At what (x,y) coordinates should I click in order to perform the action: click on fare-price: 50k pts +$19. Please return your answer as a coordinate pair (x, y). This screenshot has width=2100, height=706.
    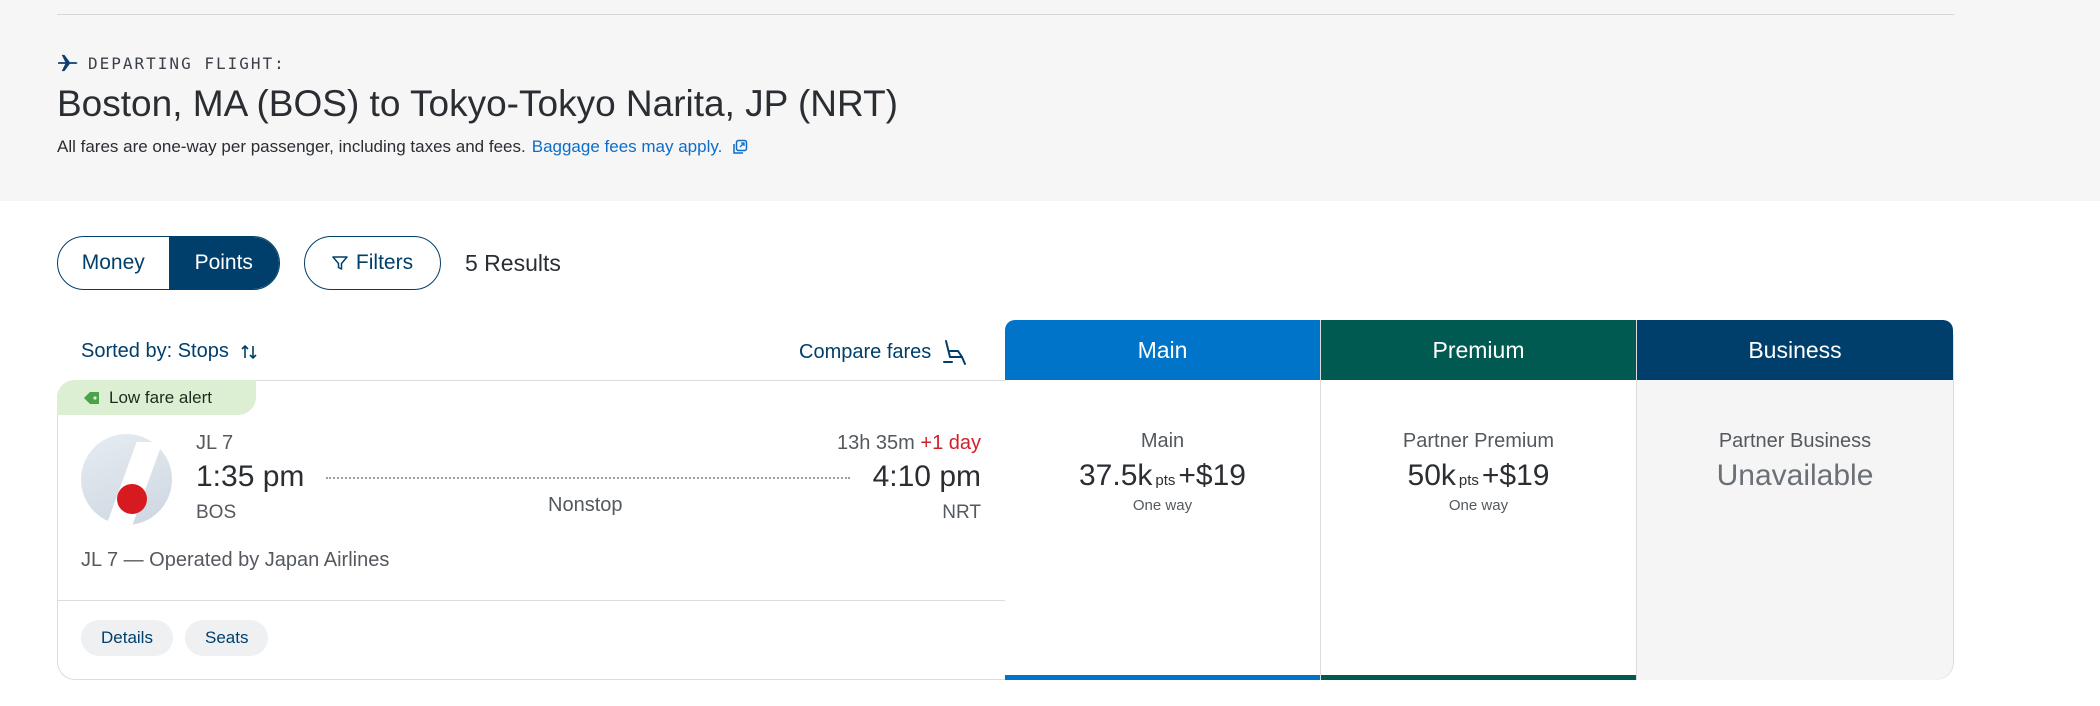
    Looking at the image, I should click on (1478, 476).